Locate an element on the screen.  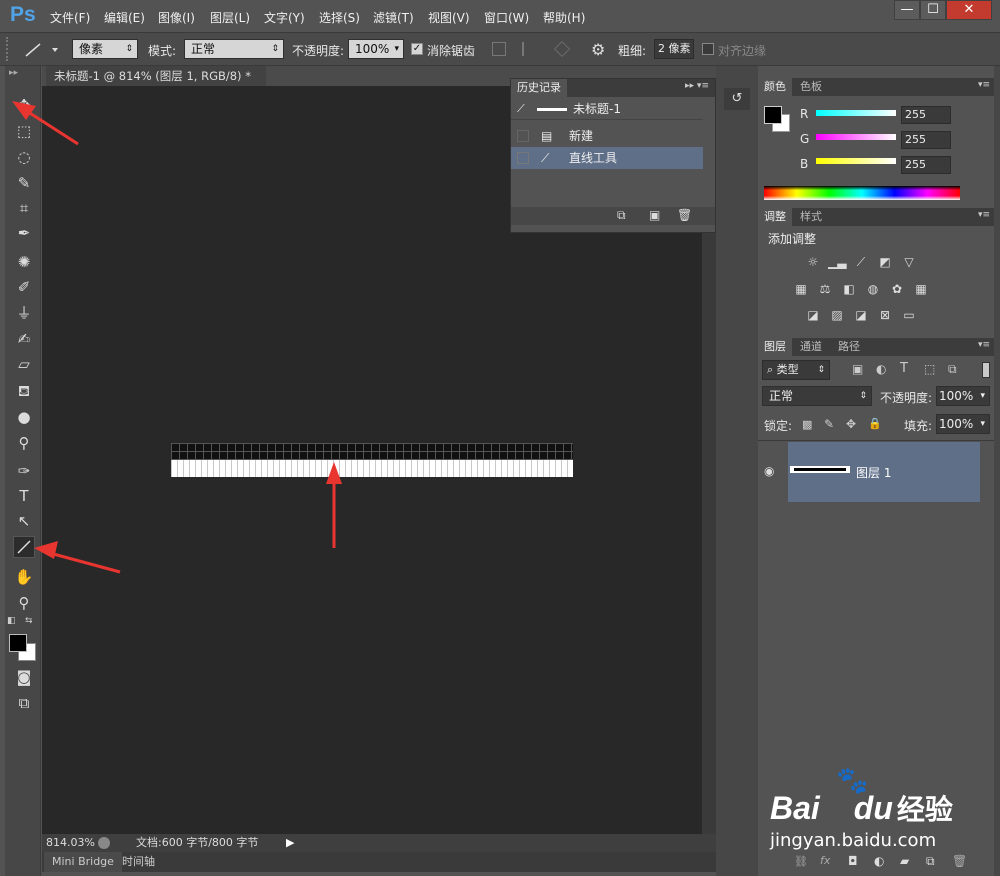
history-panel: 历史记录 ▸▸ ▾≡ ⟋ 未标题-1 ▤ 新建 ⟋ 直线工具 ⧉ ▣ 🗑 is located at coordinates (613, 155).